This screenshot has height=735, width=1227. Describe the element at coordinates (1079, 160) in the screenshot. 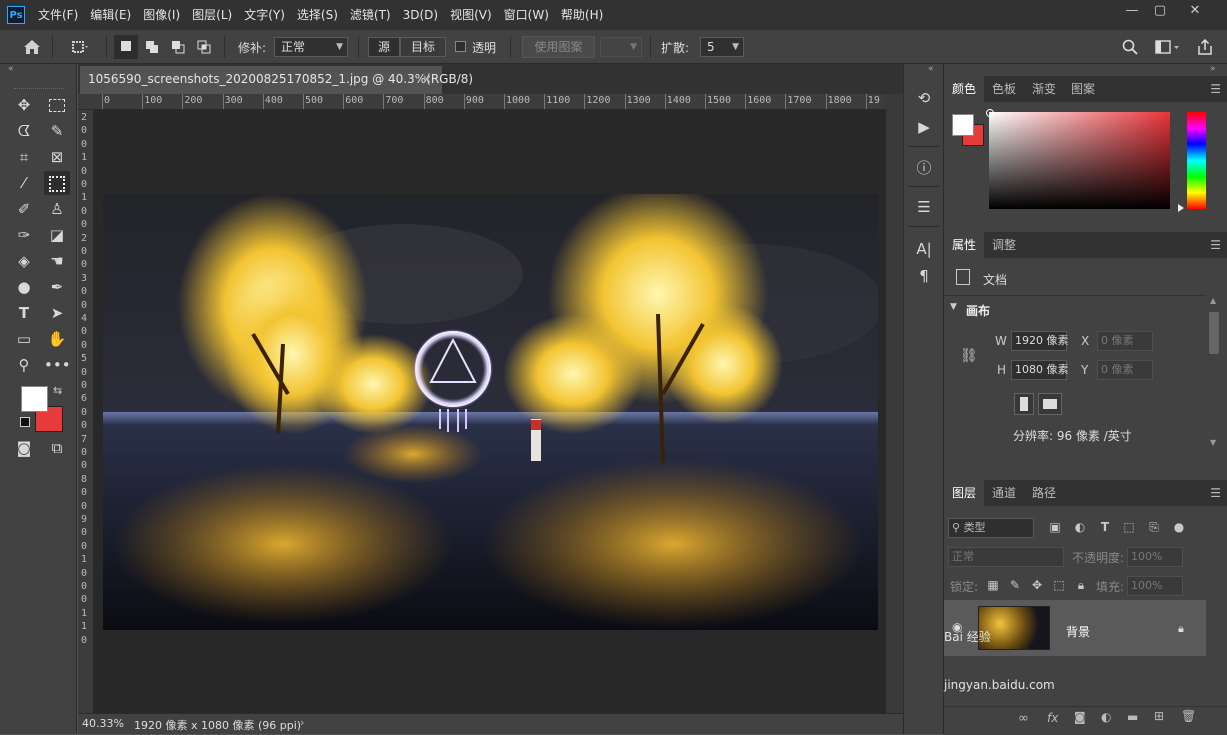

I see `saturation-value-field` at that location.